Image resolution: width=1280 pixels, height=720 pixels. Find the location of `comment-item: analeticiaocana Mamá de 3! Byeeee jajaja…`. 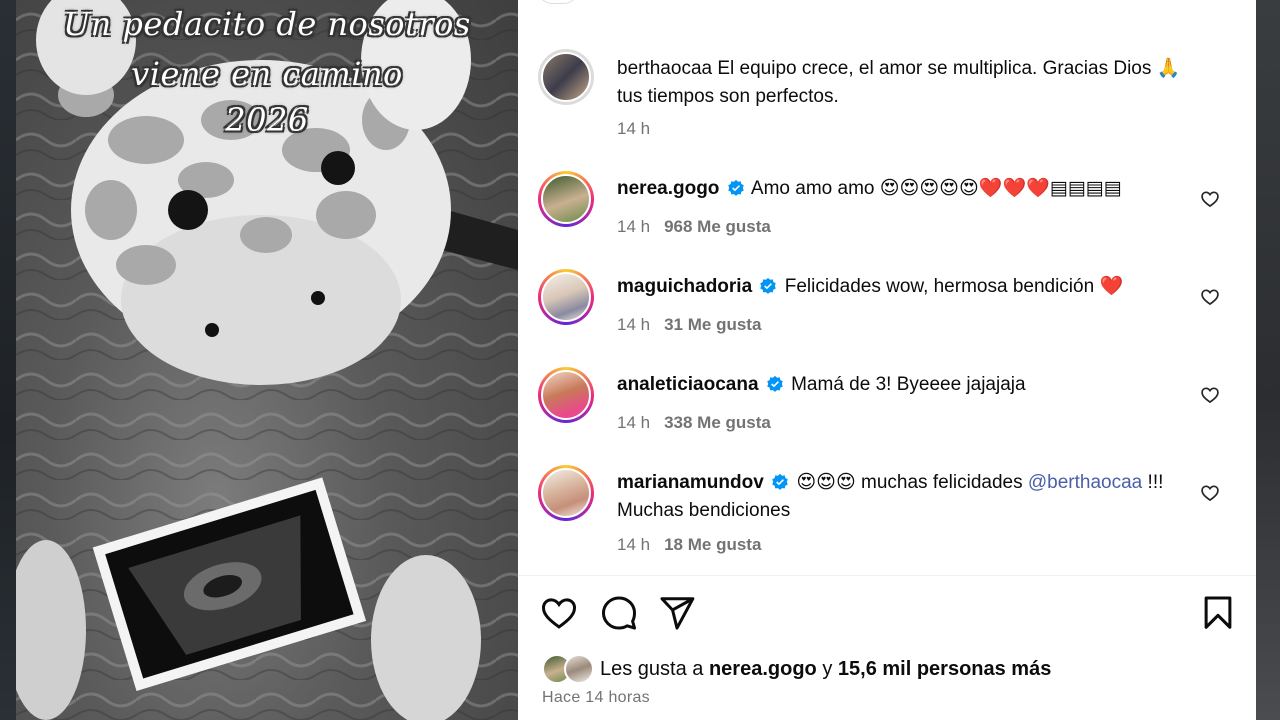

comment-item: analeticiaocana Mamá de 3! Byeeee jajaja… is located at coordinates (888, 407).